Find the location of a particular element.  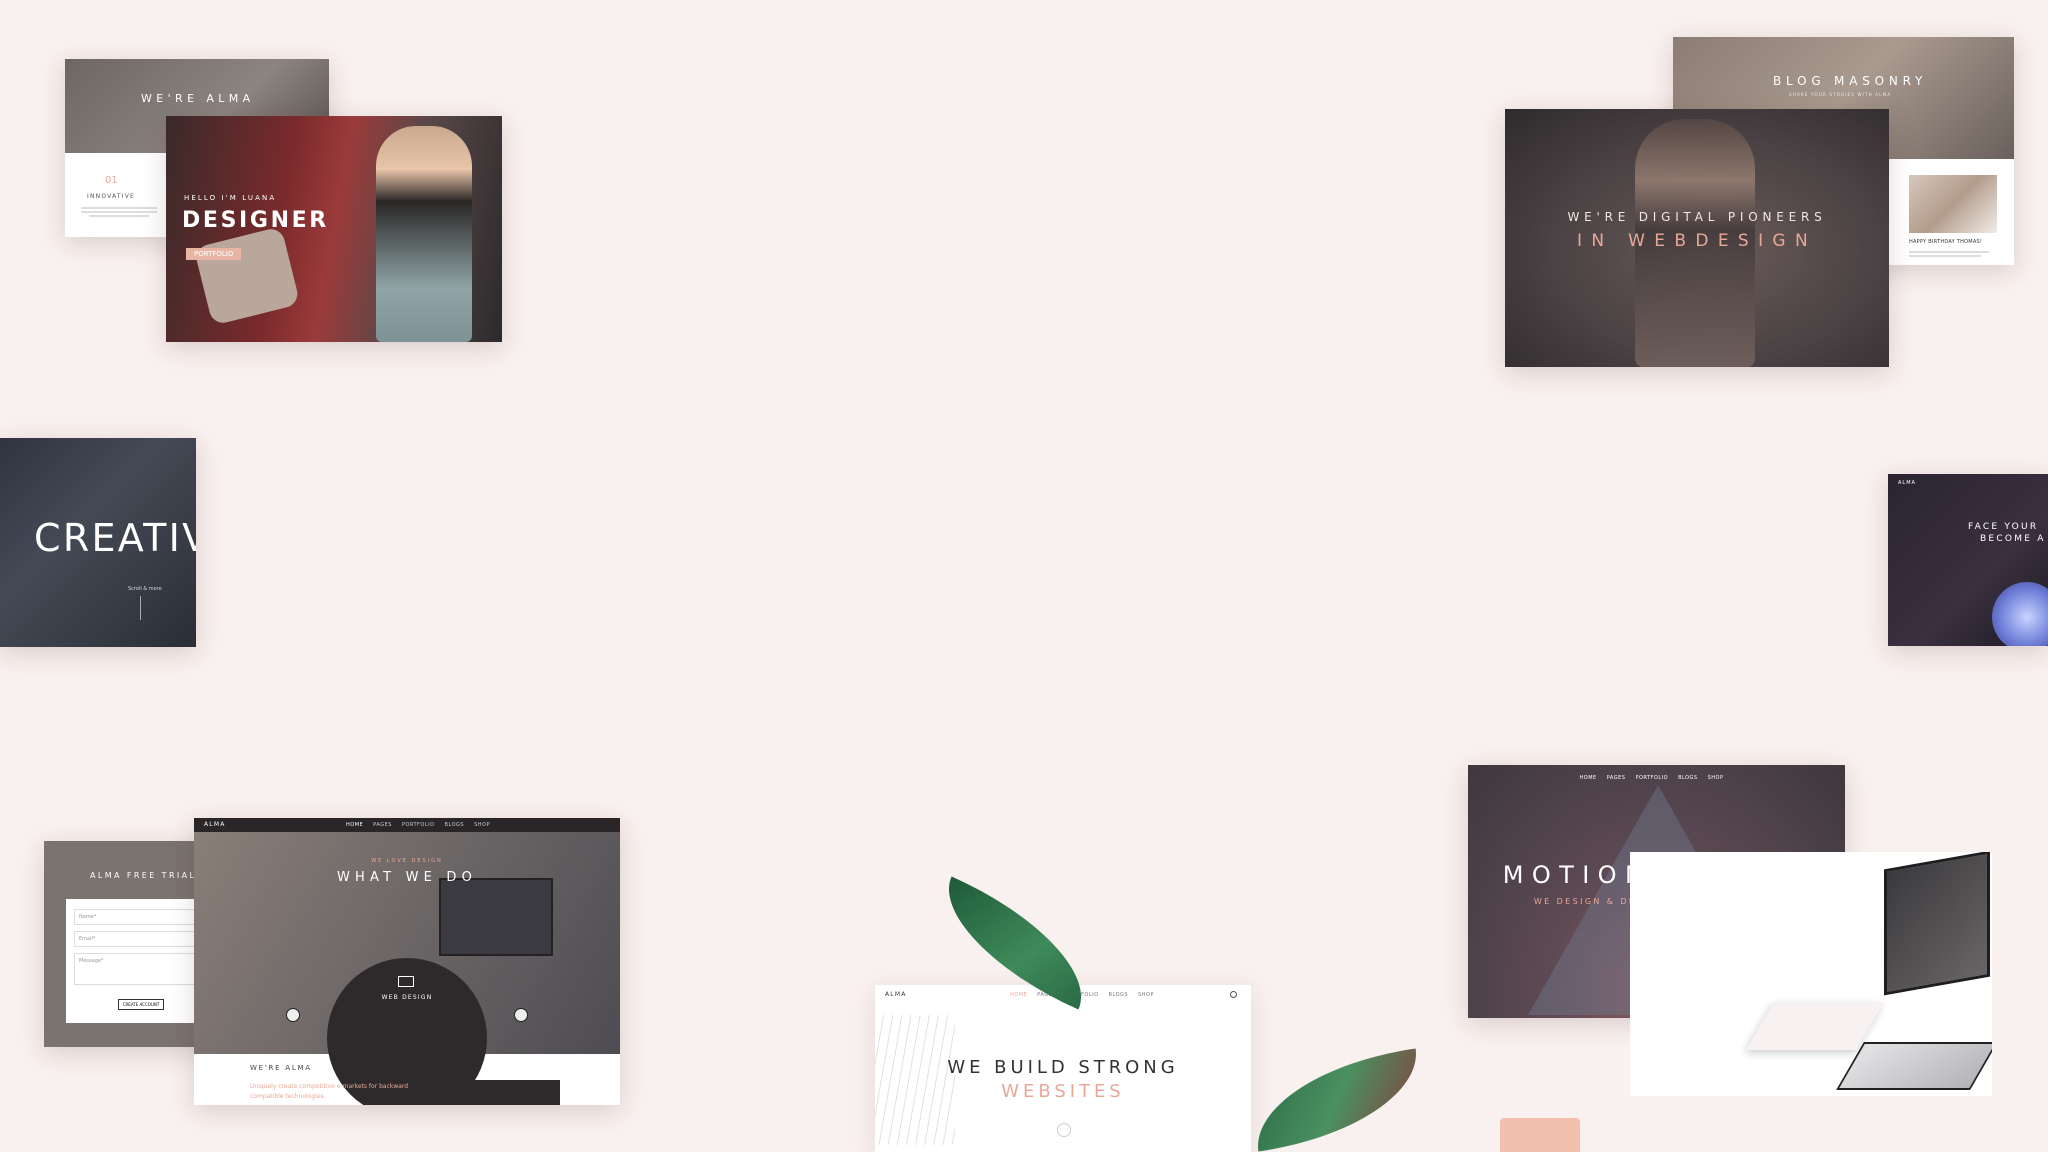

motion-nav: HOME PAGES PORTFOLIO BLOGS SHOP is located at coordinates (1656, 778).